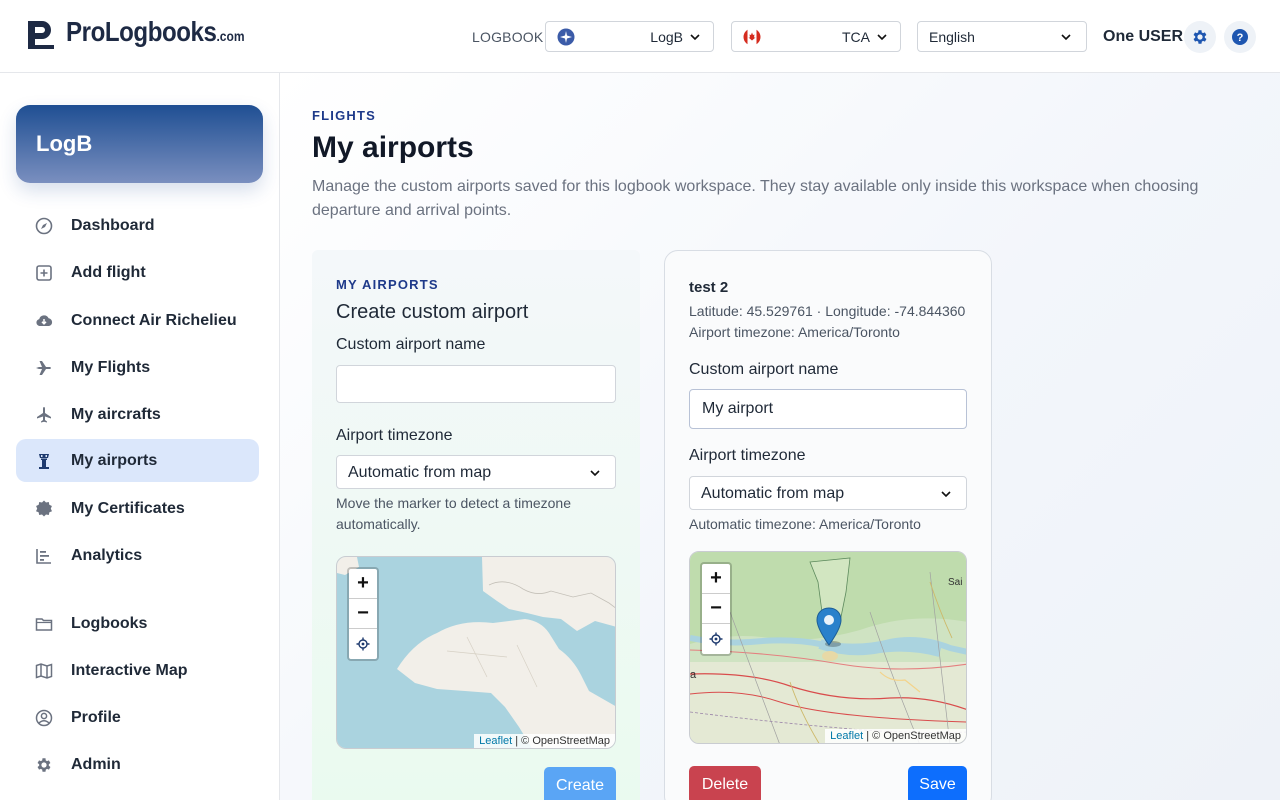 Image resolution: width=1280 pixels, height=800 pixels. Describe the element at coordinates (709, 287) in the screenshot. I see `airport-name: test 2` at that location.